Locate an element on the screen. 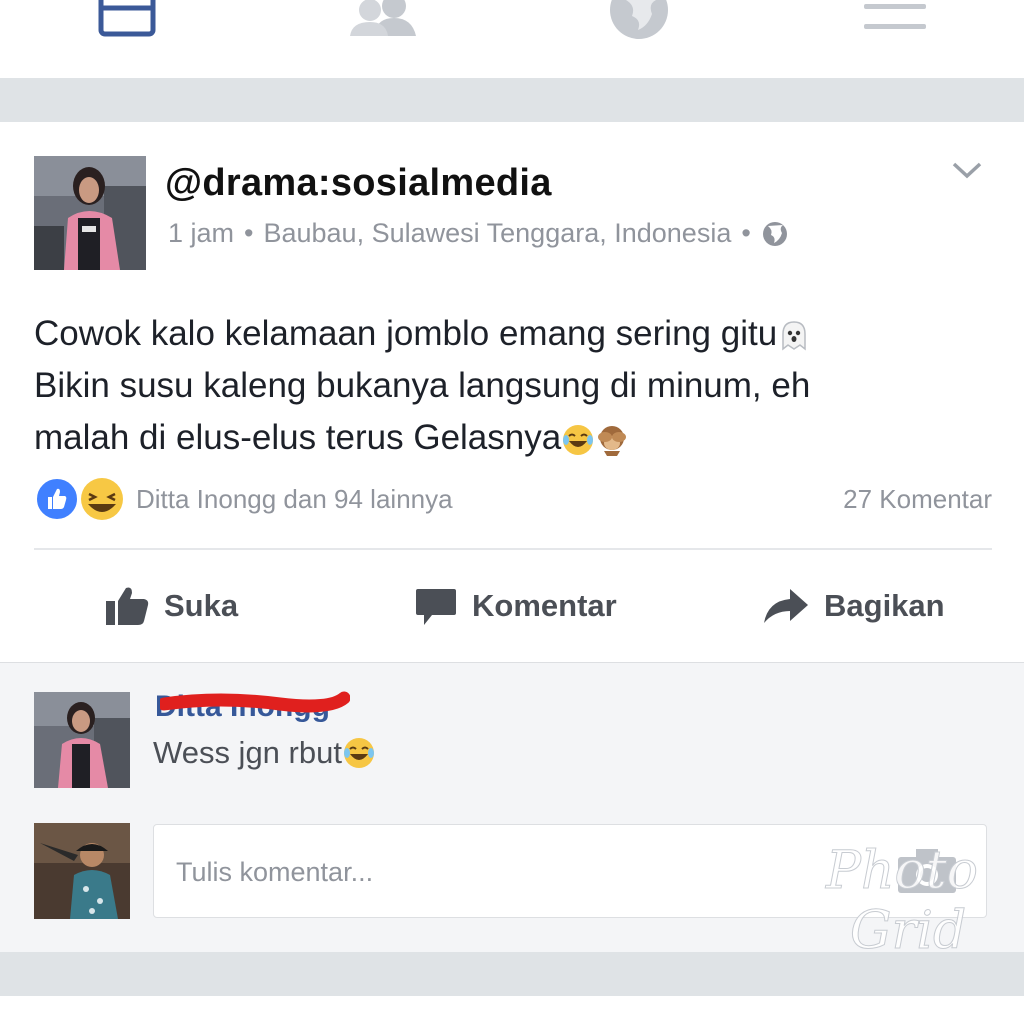 The width and height of the screenshot is (1024, 1024). like-button: Suka is located at coordinates (171, 606).